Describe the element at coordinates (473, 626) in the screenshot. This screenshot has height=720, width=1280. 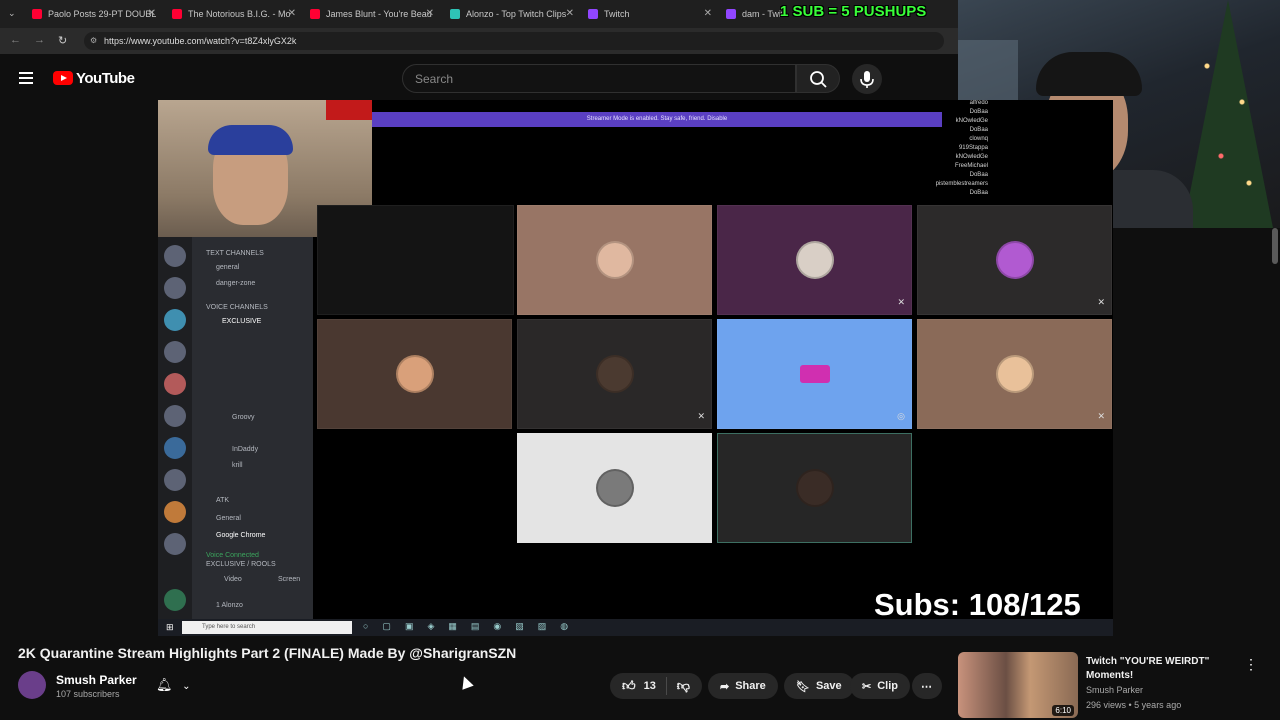
I see `taskbar-apps: ○▢▣◈▦▤◉▧▨◍` at that location.